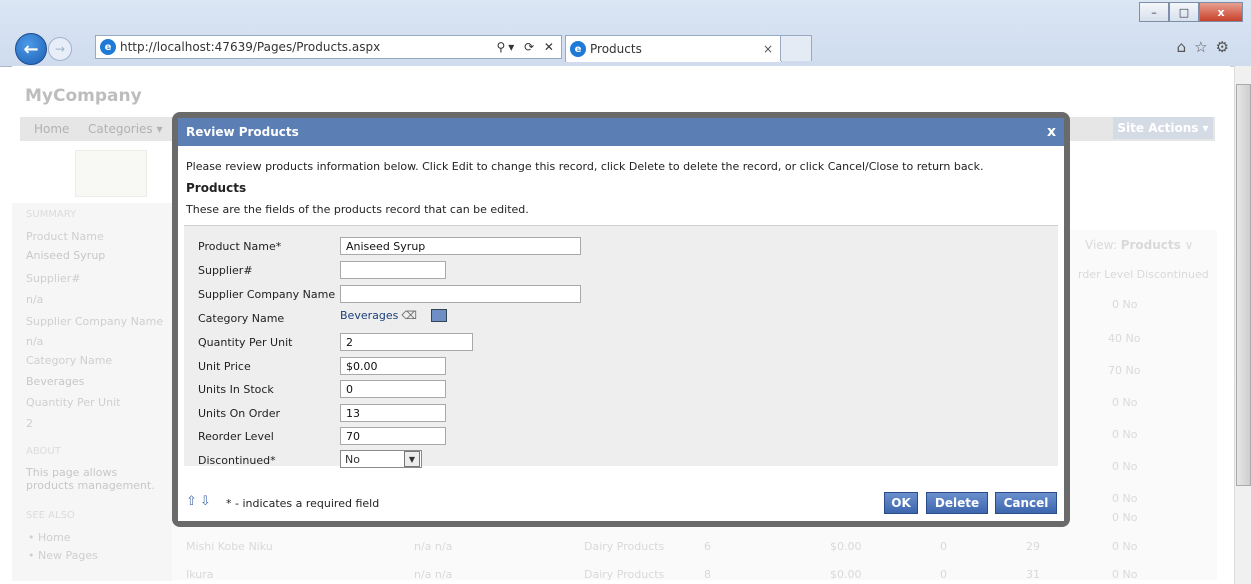  I want to click on supplier-company-input, so click(460, 294).